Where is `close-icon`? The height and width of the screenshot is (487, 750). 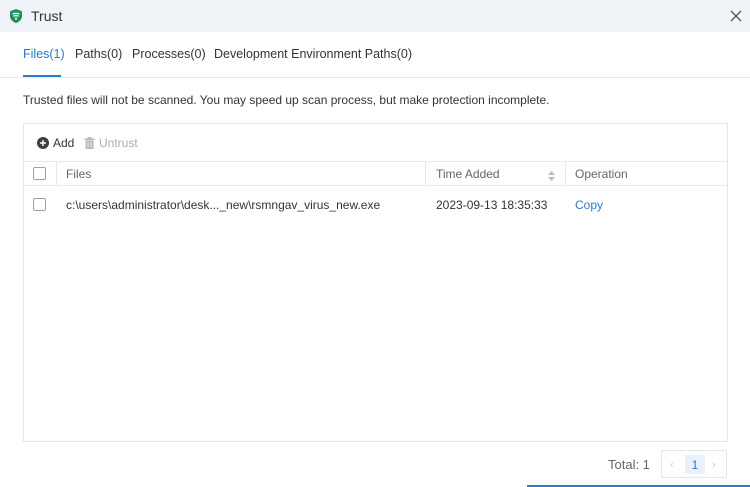 close-icon is located at coordinates (736, 16).